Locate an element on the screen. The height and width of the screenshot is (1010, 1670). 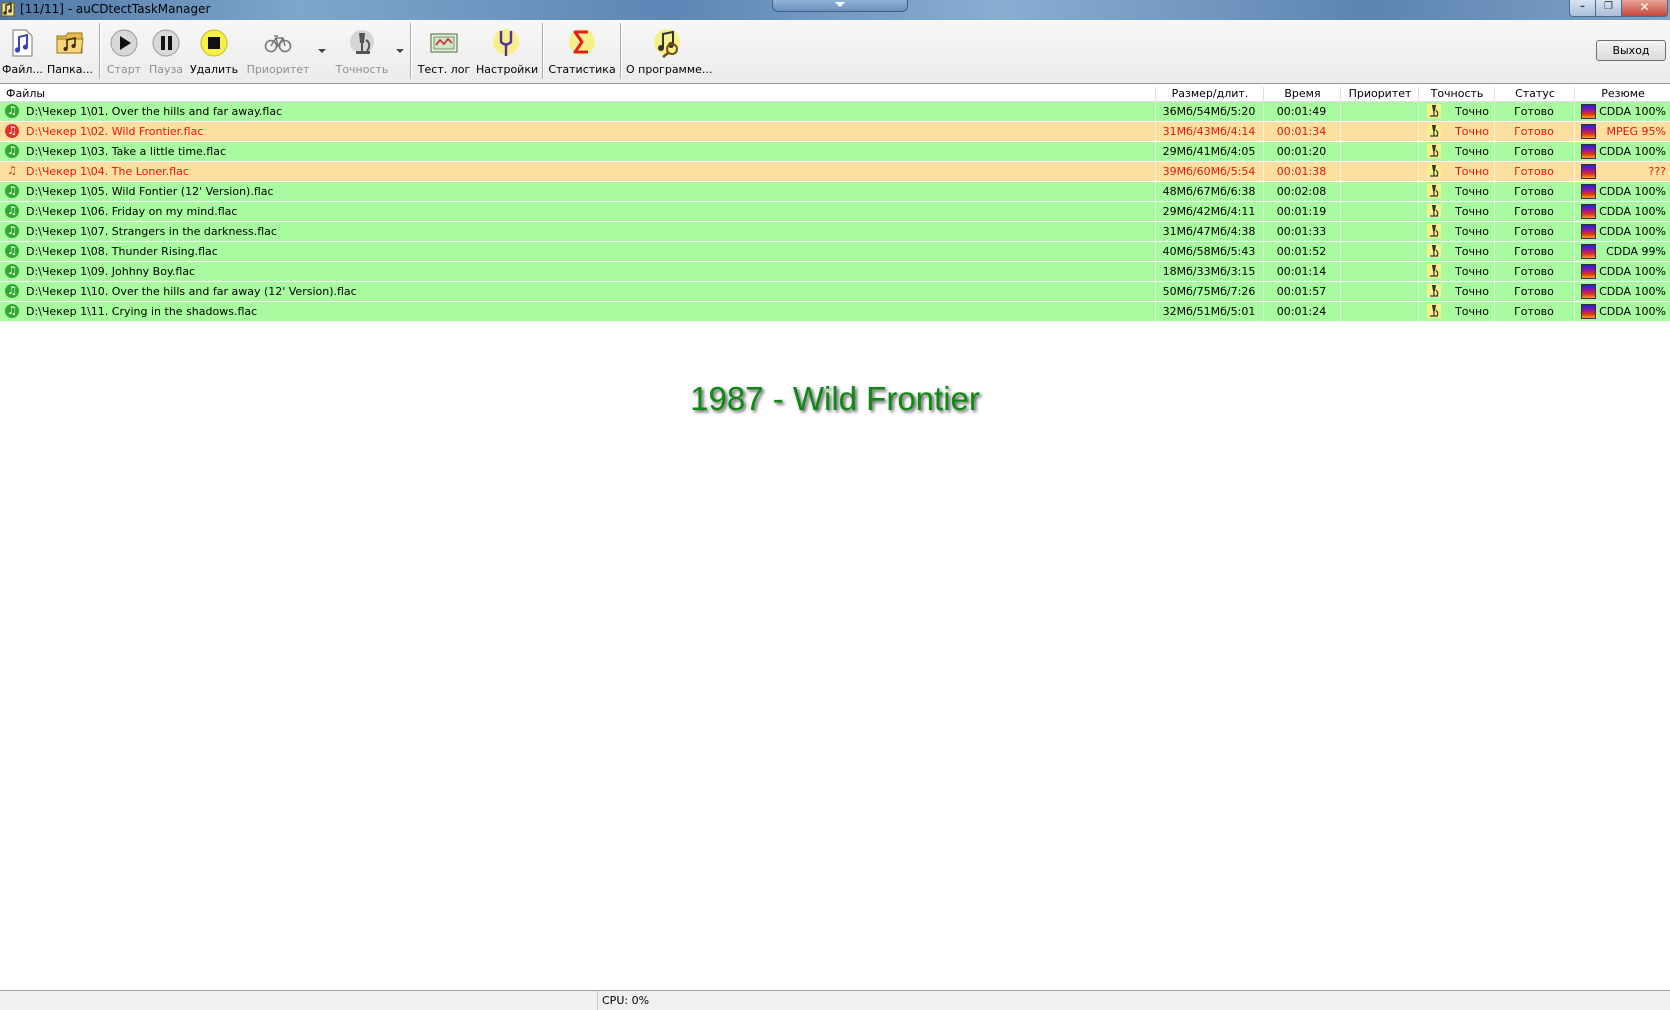
close-button: ✕ is located at coordinates (1644, 8).